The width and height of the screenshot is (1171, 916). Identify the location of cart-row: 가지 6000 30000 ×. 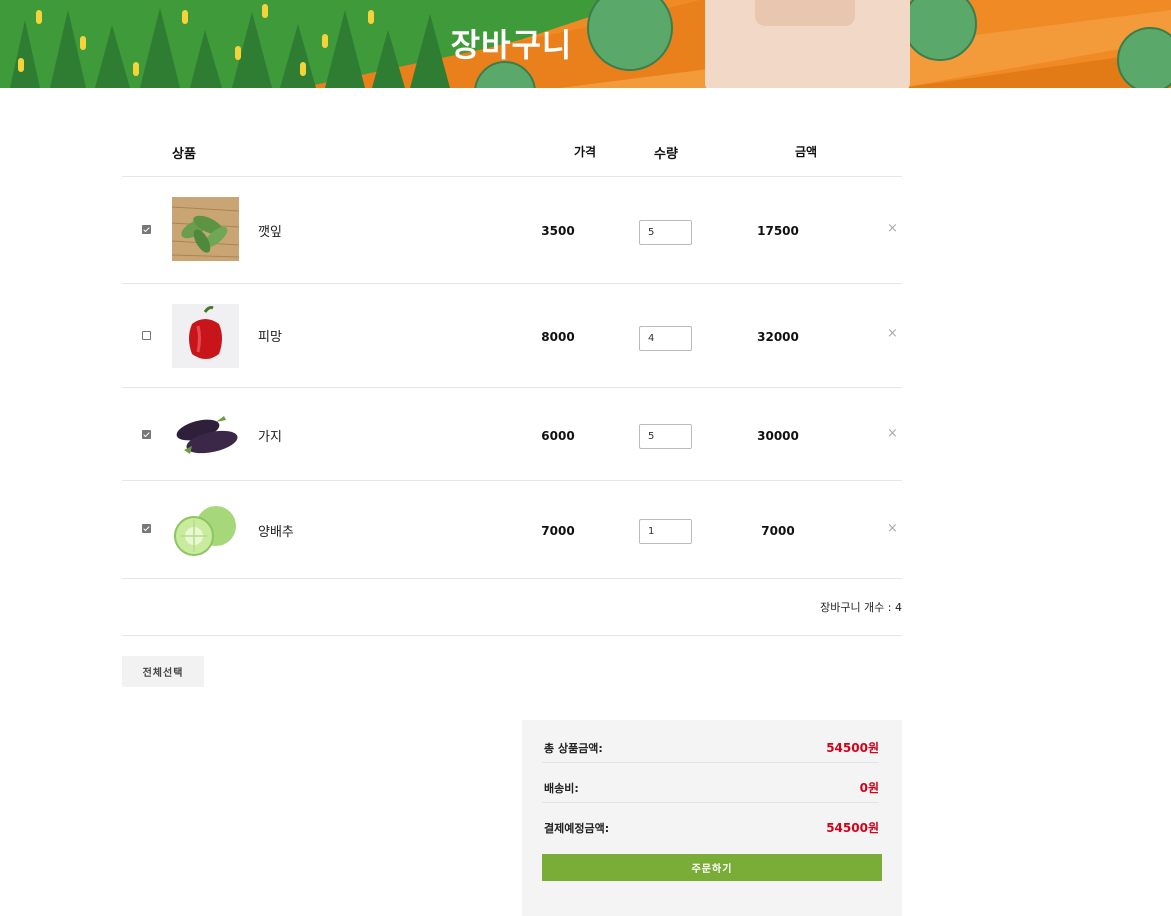
(512, 434).